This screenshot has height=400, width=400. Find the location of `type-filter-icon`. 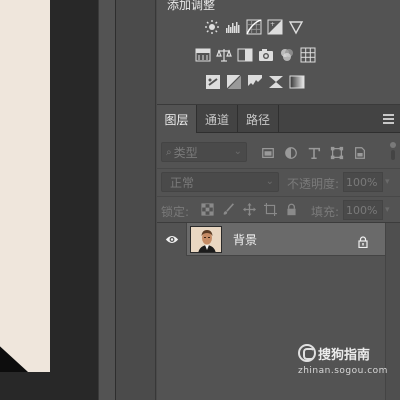

type-filter-icon is located at coordinates (313, 152).